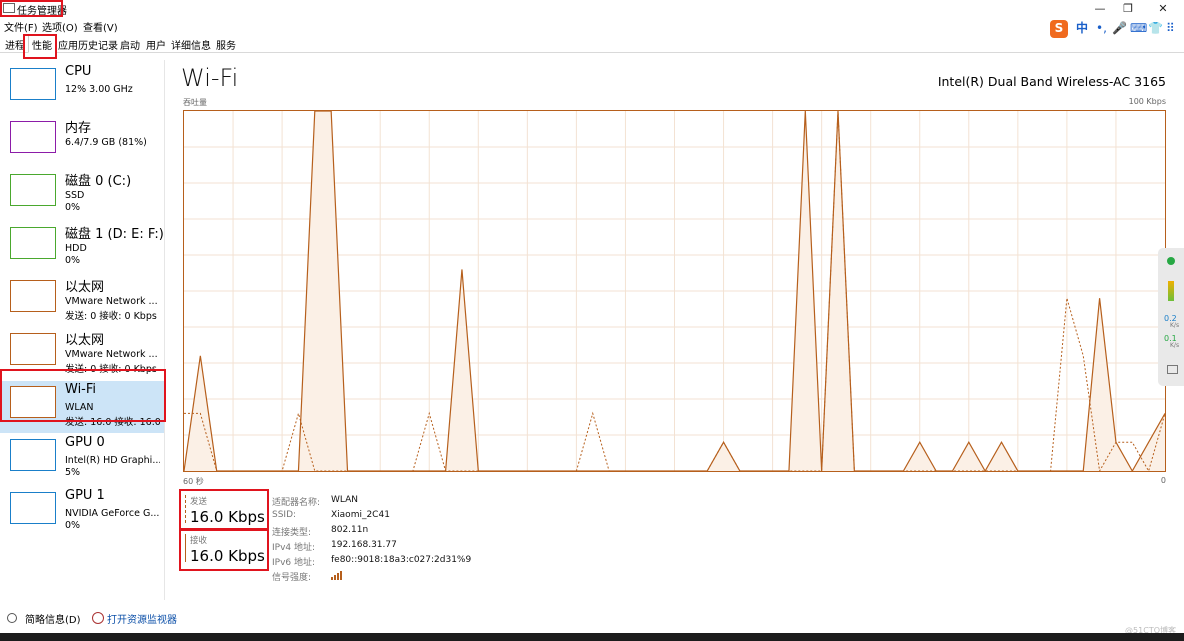  What do you see at coordinates (210, 78) in the screenshot?
I see `page-title: Wi-Fi` at bounding box center [210, 78].